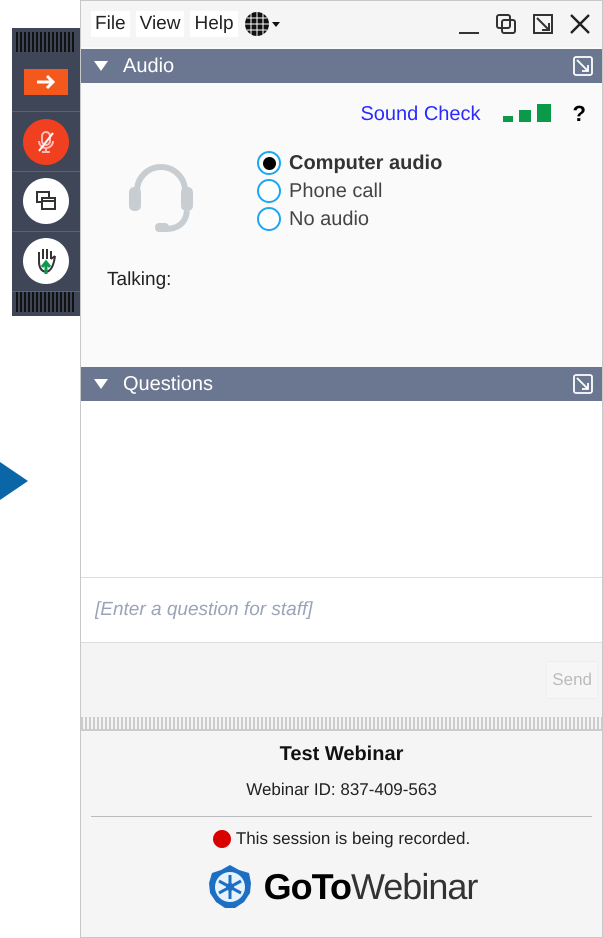 The image size is (603, 938). I want to click on webinar-id: Webinar ID: 837-409-563, so click(341, 790).